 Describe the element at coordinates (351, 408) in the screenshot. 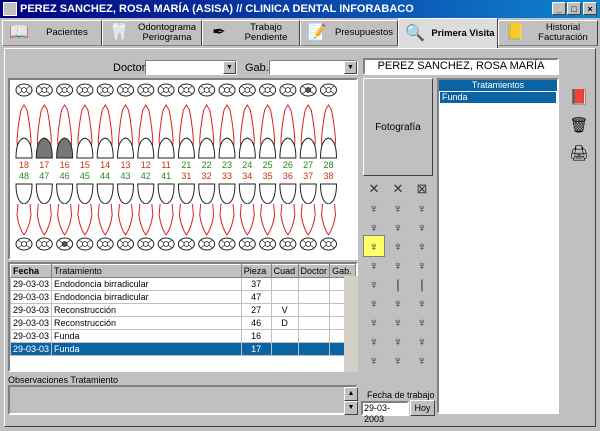

I see `scroll-down-icon: ▼` at that location.